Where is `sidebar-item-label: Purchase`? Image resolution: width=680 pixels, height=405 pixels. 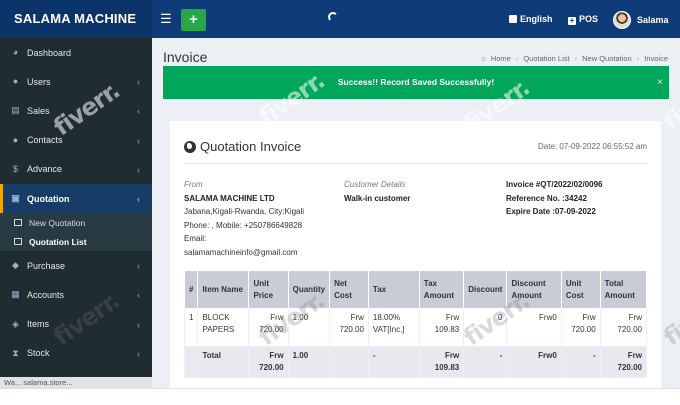 sidebar-item-label: Purchase is located at coordinates (46, 265).